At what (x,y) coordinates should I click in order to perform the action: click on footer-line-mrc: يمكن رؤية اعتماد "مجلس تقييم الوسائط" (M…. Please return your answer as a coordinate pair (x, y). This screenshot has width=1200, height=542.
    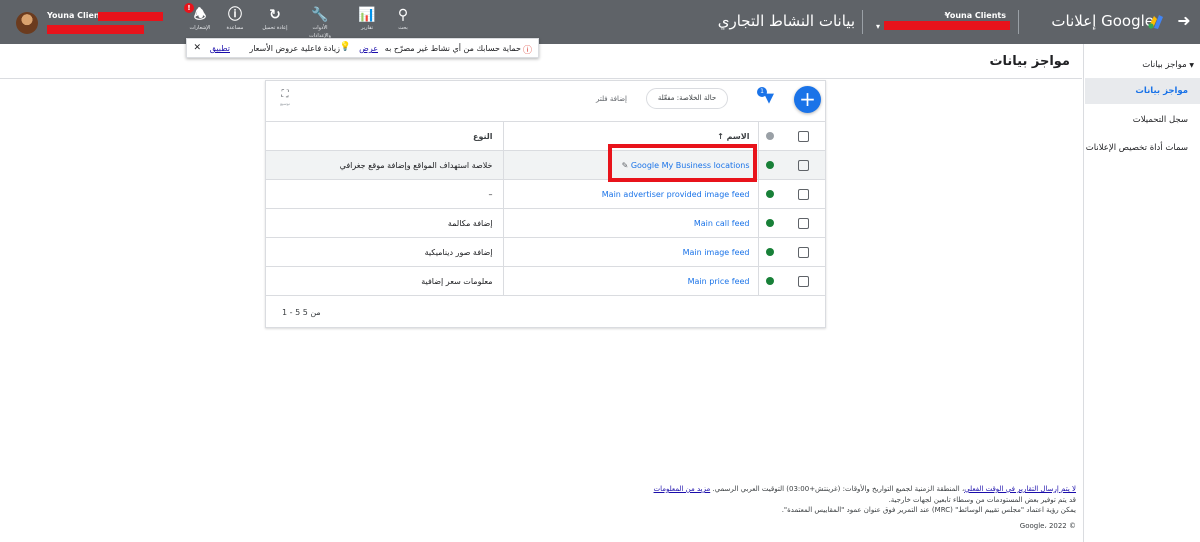
    Looking at the image, I should click on (928, 510).